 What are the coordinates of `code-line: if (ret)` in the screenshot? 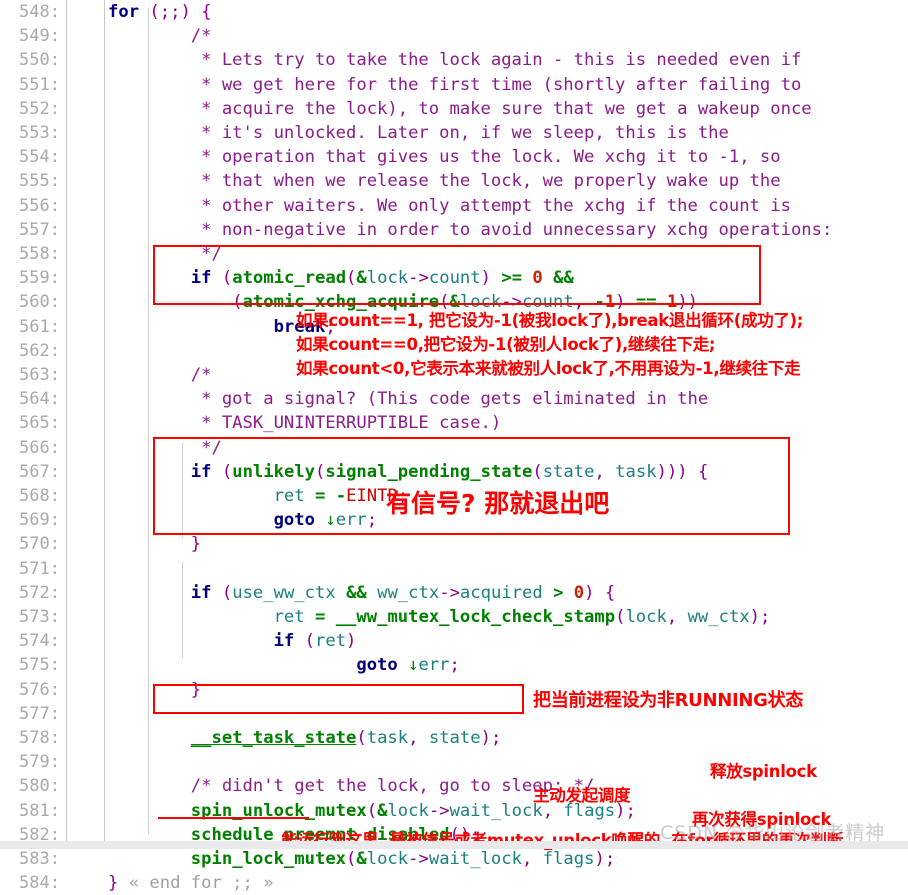 It's located at (508, 641).